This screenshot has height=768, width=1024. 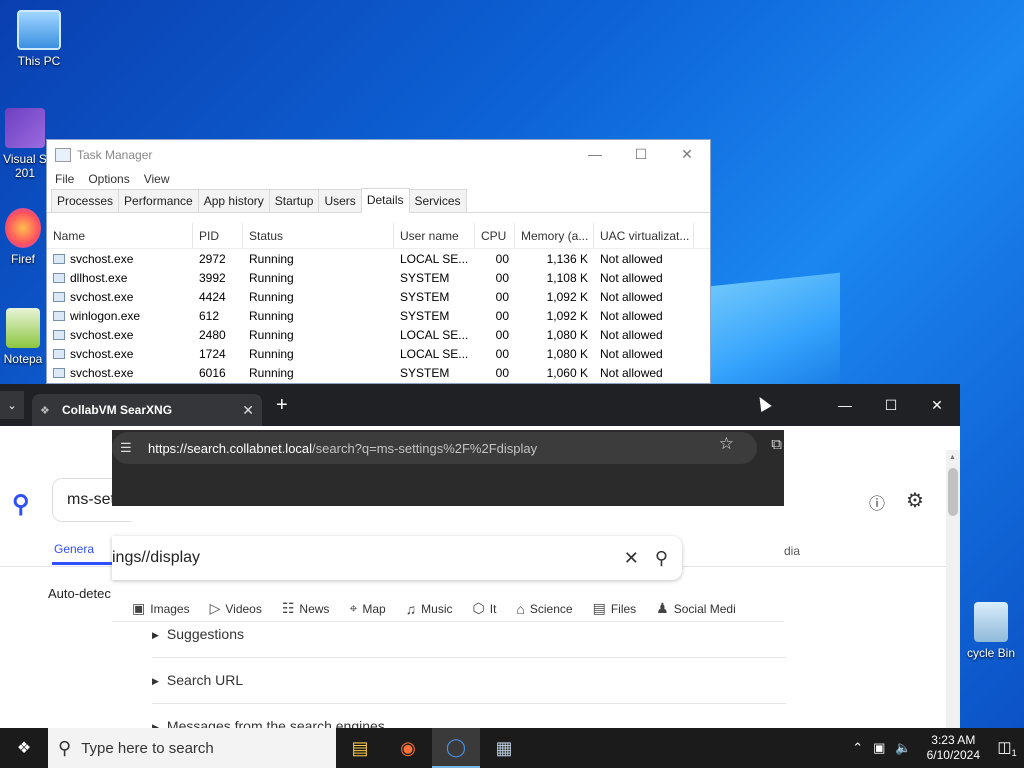 I want to click on section-suggestions: ▶ Suggestions, so click(x=469, y=642).